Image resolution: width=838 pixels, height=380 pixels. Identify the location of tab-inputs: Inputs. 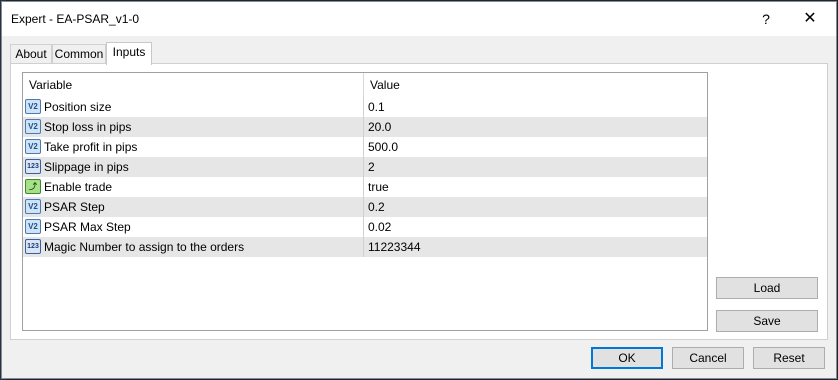
(129, 53).